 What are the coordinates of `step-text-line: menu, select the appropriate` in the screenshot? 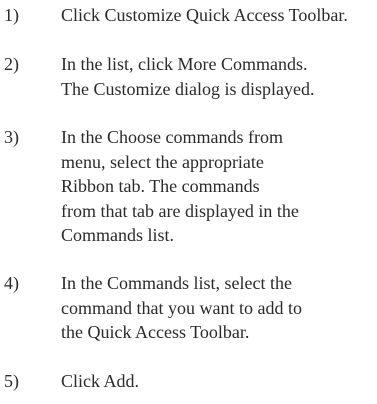 It's located at (162, 161).